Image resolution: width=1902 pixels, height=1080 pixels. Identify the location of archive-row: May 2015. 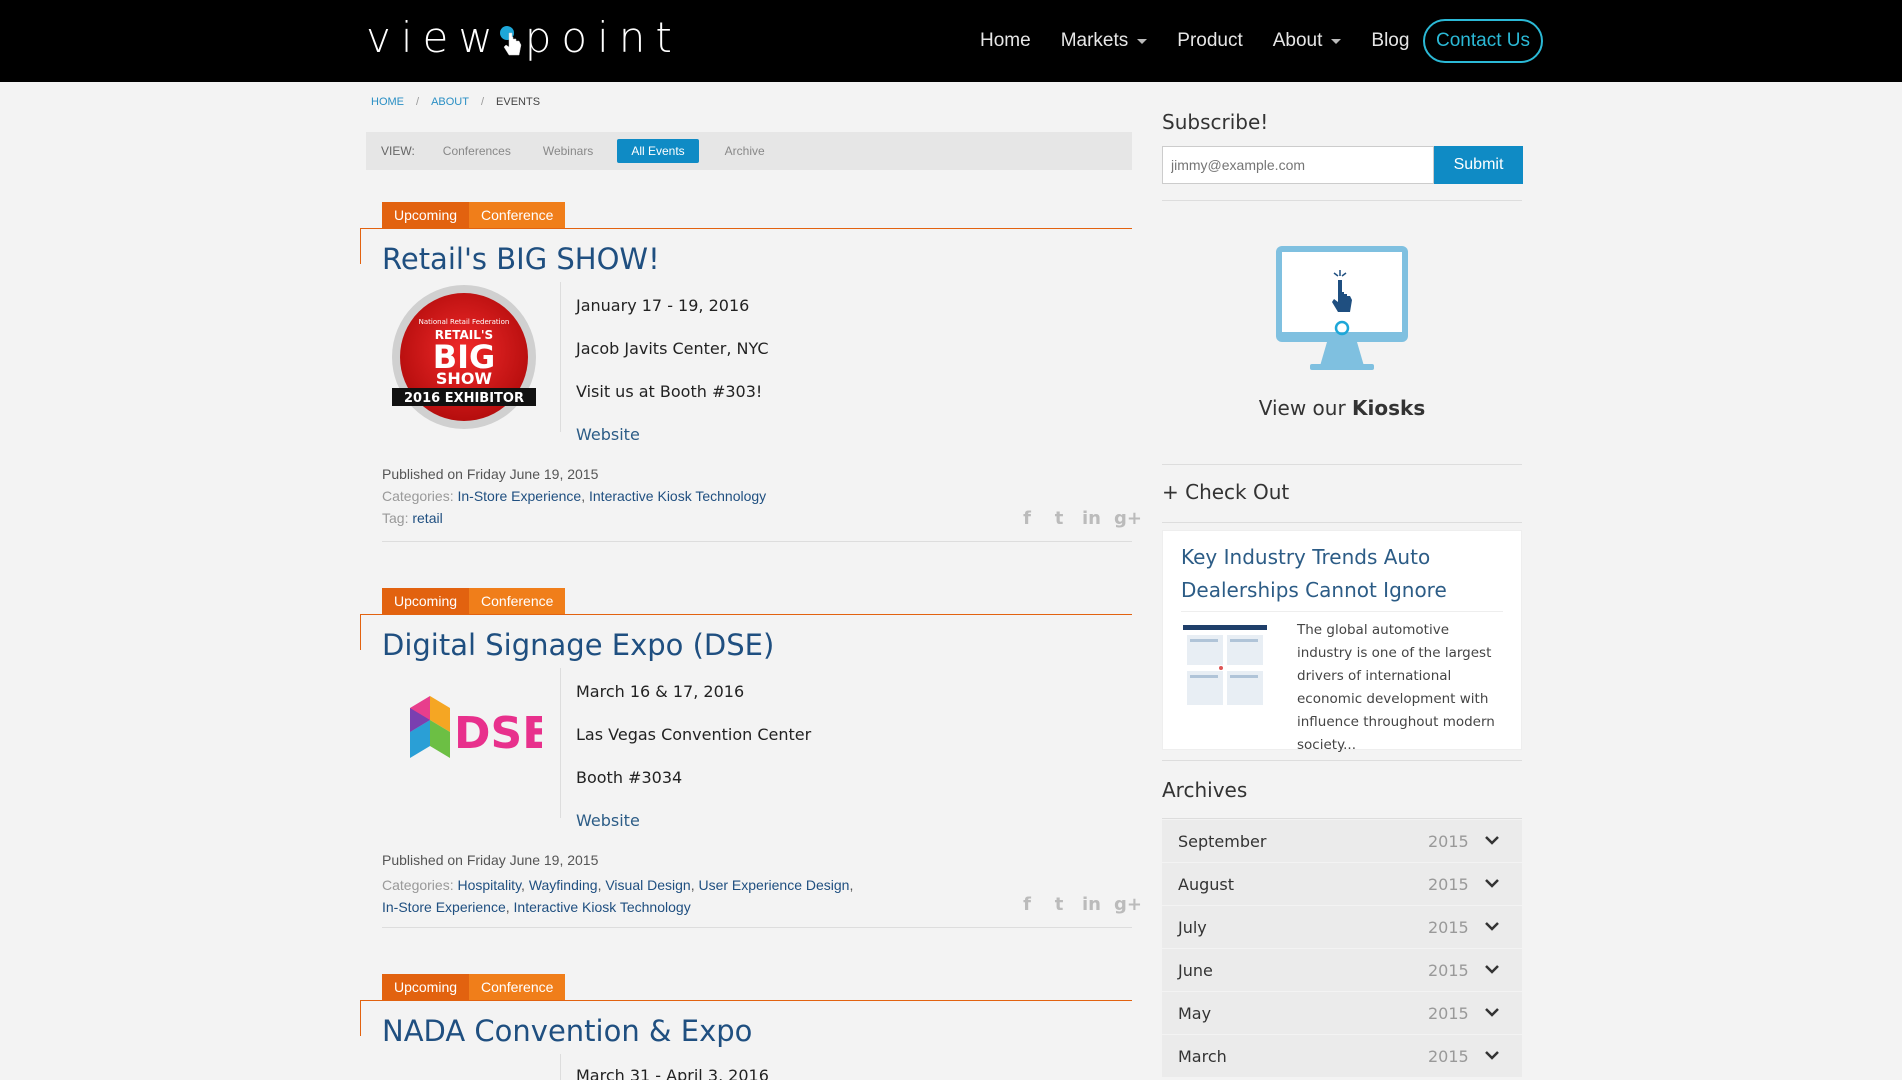
(1342, 1013).